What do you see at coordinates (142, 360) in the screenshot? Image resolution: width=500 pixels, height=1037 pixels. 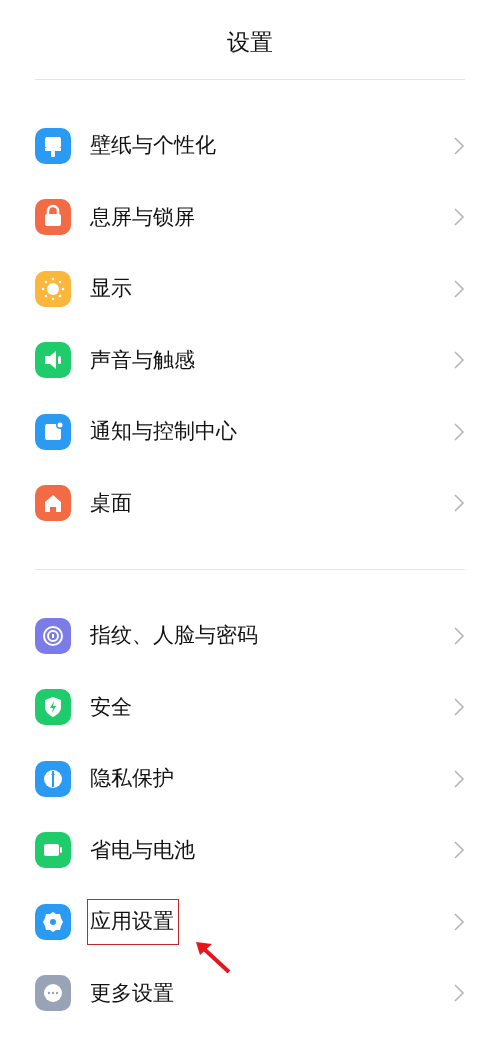 I see `item-label: 声音与触感` at bounding box center [142, 360].